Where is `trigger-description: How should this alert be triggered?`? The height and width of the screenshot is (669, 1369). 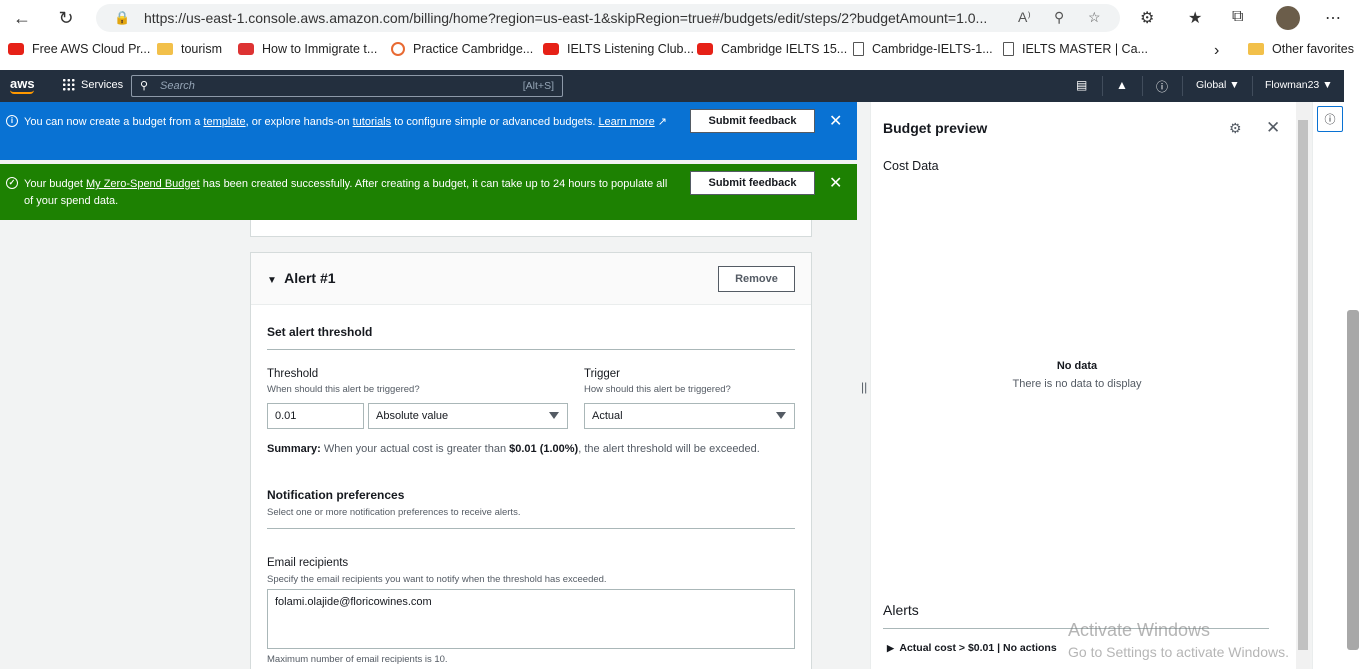
trigger-description: How should this alert be triggered? is located at coordinates (657, 389).